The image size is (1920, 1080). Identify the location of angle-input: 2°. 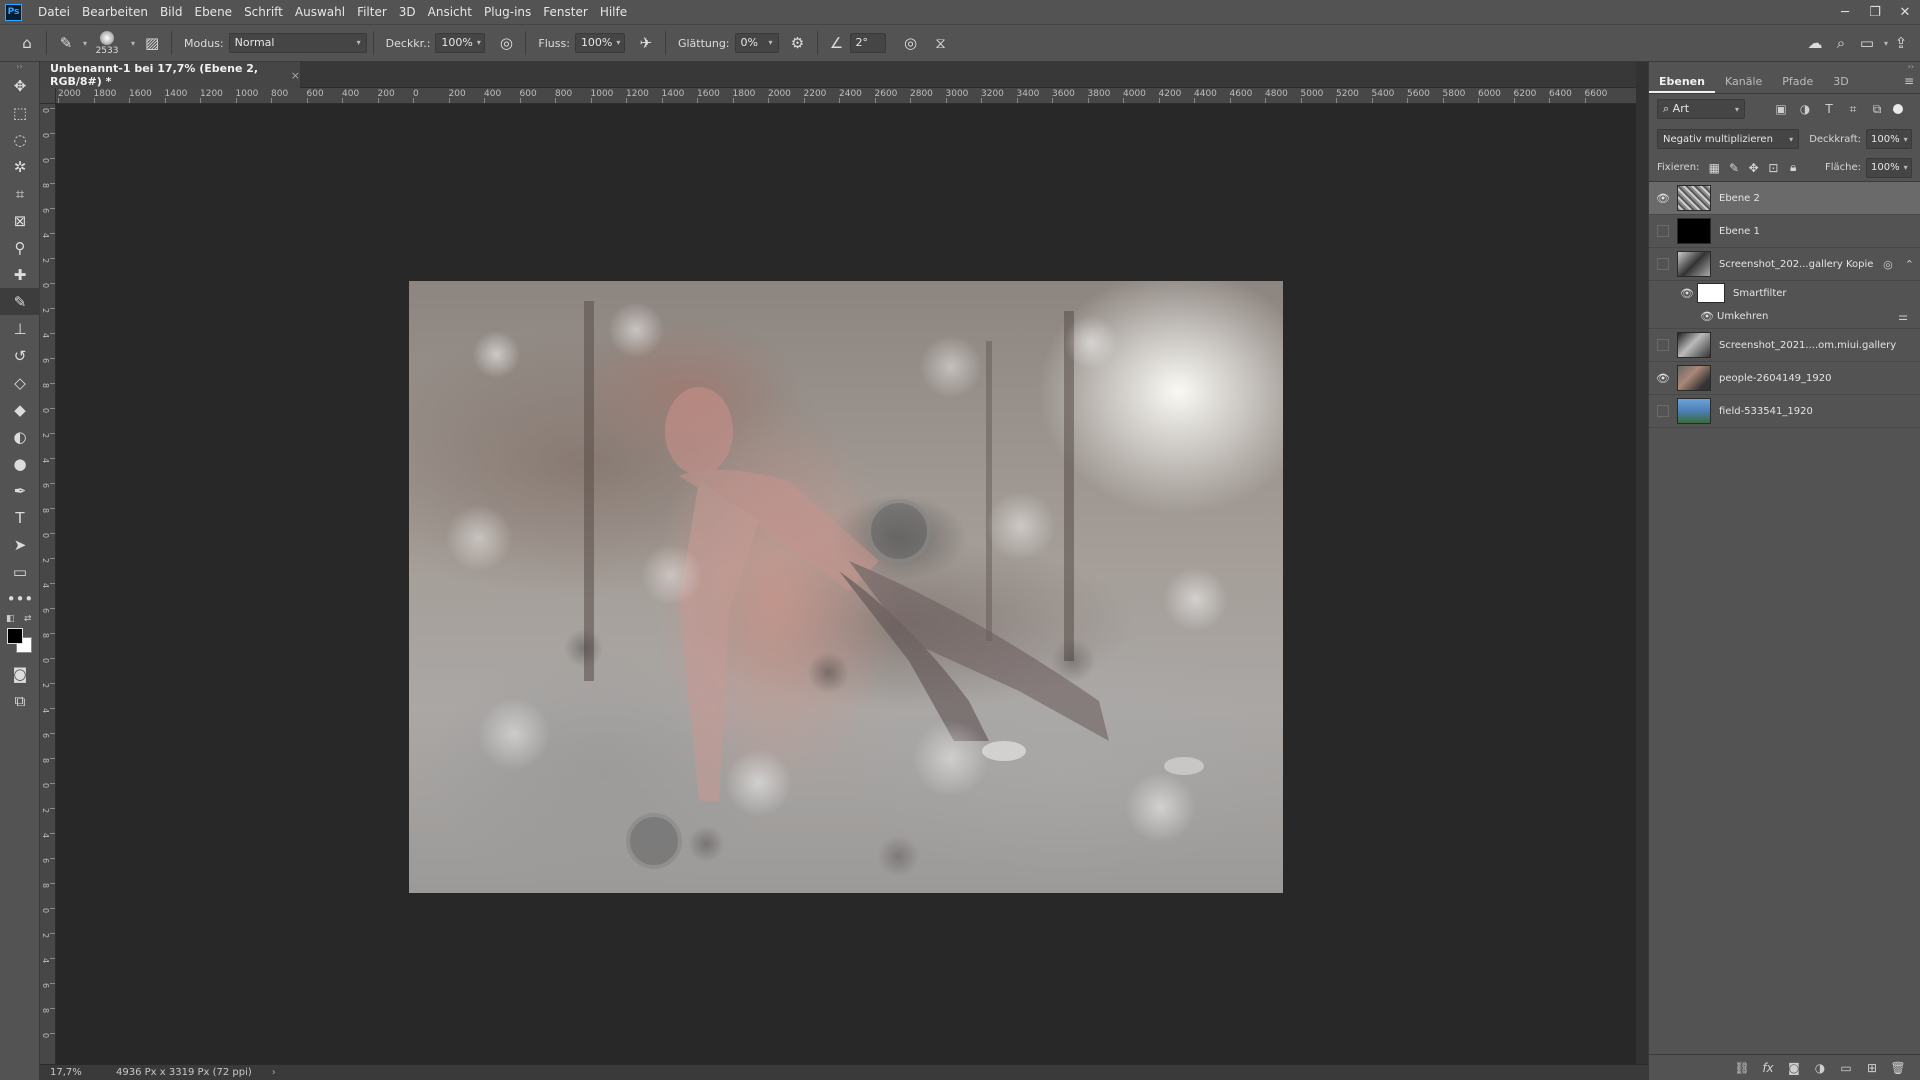
(867, 43).